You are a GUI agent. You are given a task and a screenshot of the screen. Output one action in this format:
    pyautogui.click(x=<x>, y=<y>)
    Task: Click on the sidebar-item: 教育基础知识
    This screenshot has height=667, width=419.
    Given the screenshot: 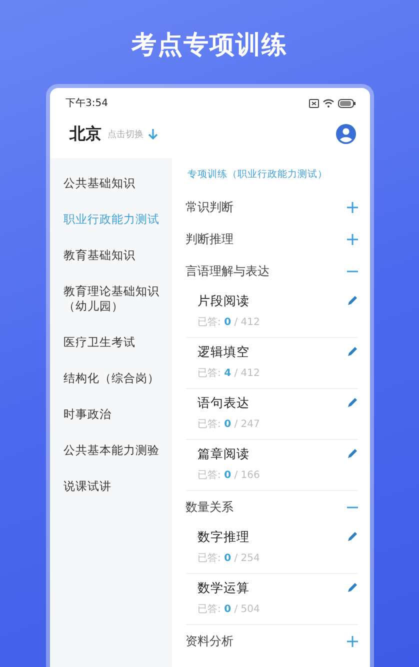 What is the action you would take?
    pyautogui.click(x=111, y=256)
    